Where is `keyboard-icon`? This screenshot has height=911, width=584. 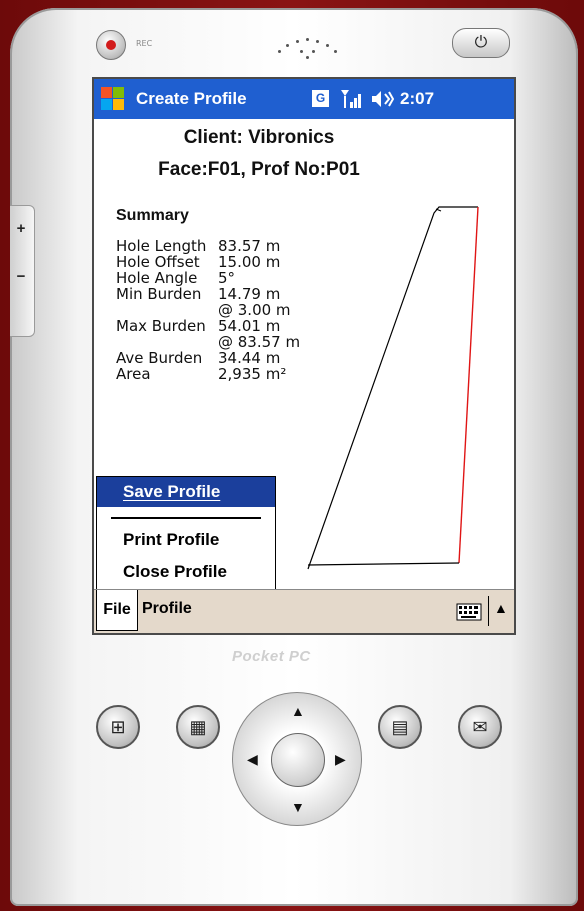 keyboard-icon is located at coordinates (469, 612).